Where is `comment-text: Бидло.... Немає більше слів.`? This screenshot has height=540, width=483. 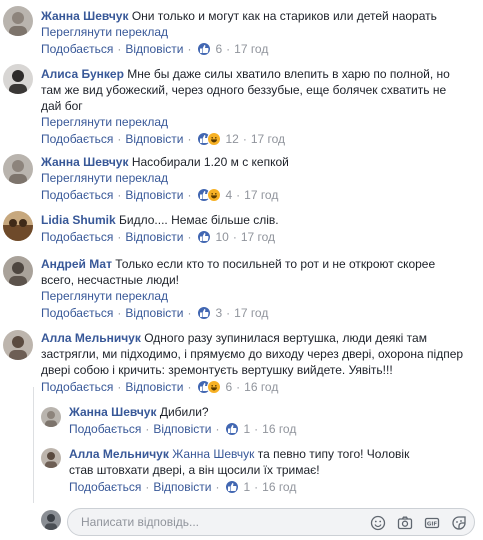
comment-text: Бидло.... Немає більше слів. is located at coordinates (199, 220).